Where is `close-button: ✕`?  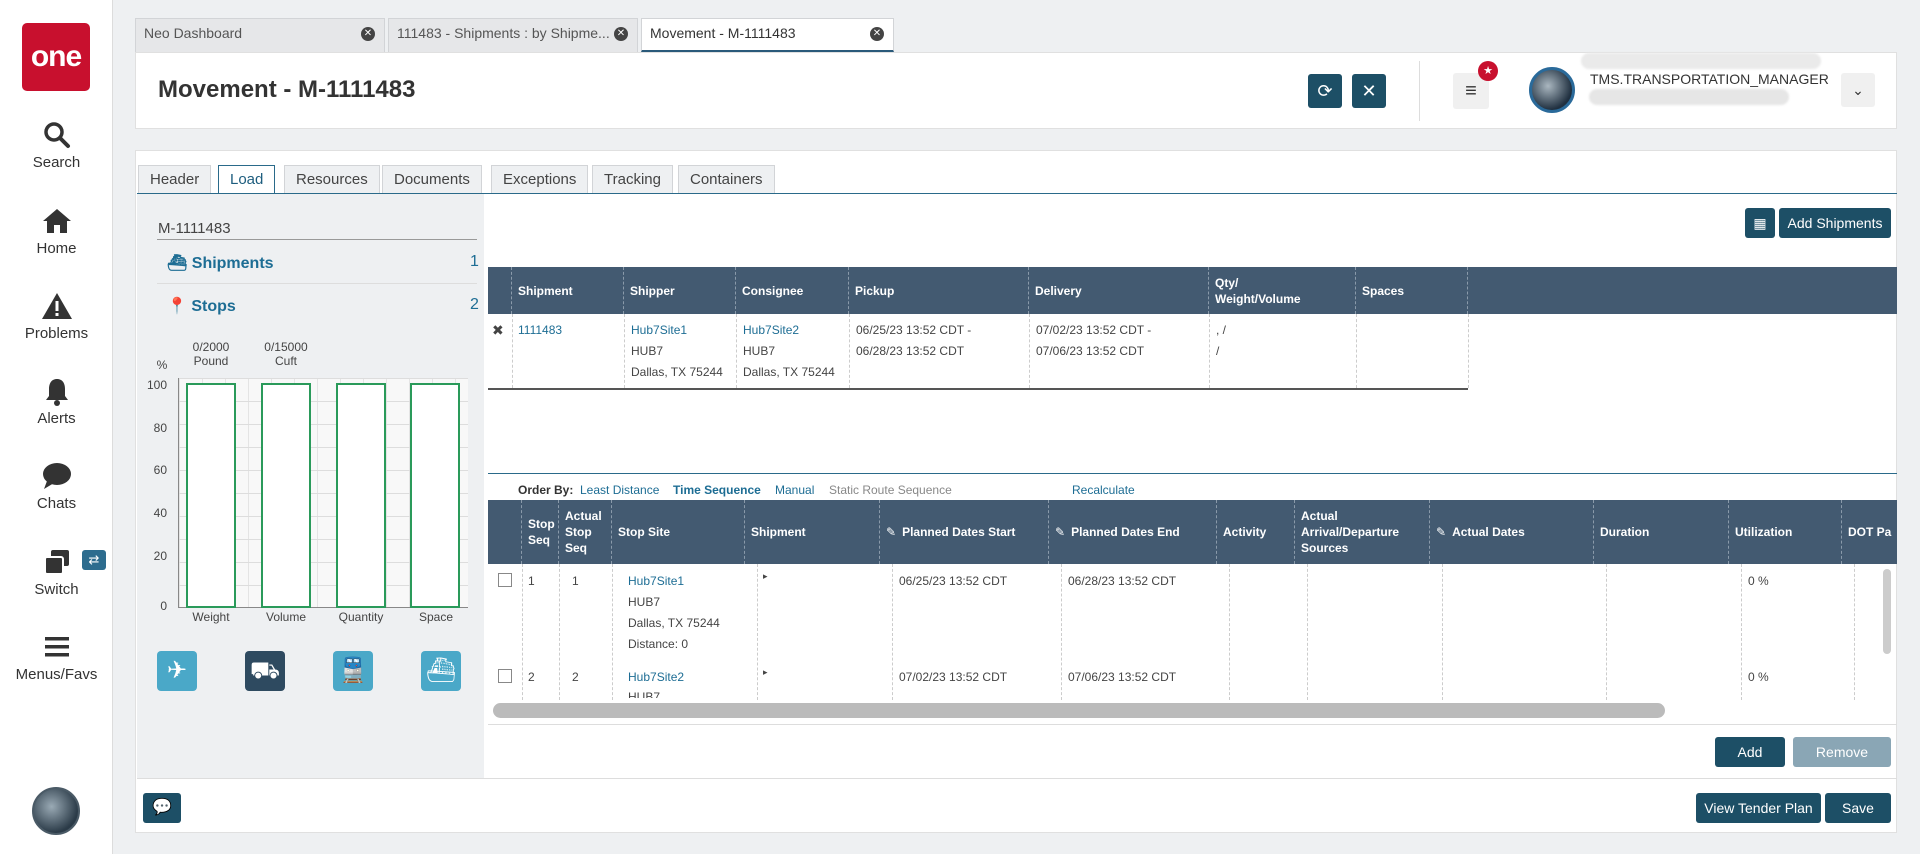 close-button: ✕ is located at coordinates (1369, 91).